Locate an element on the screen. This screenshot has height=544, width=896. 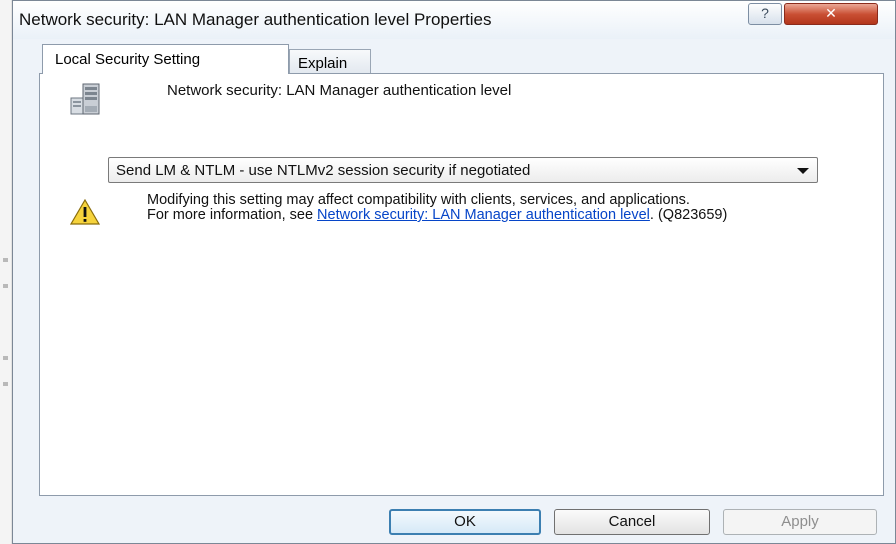
help-button: ? is located at coordinates (765, 14).